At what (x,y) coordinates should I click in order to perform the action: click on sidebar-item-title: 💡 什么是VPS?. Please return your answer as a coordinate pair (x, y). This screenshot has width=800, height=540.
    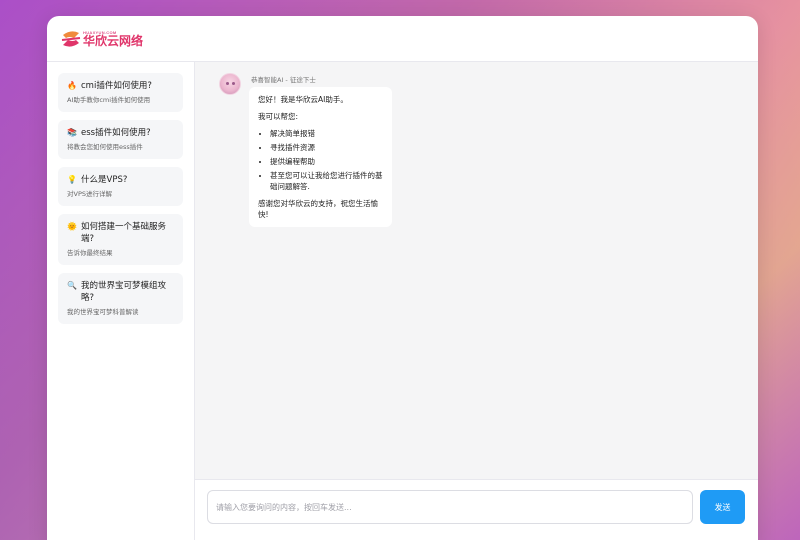
    Looking at the image, I should click on (97, 180).